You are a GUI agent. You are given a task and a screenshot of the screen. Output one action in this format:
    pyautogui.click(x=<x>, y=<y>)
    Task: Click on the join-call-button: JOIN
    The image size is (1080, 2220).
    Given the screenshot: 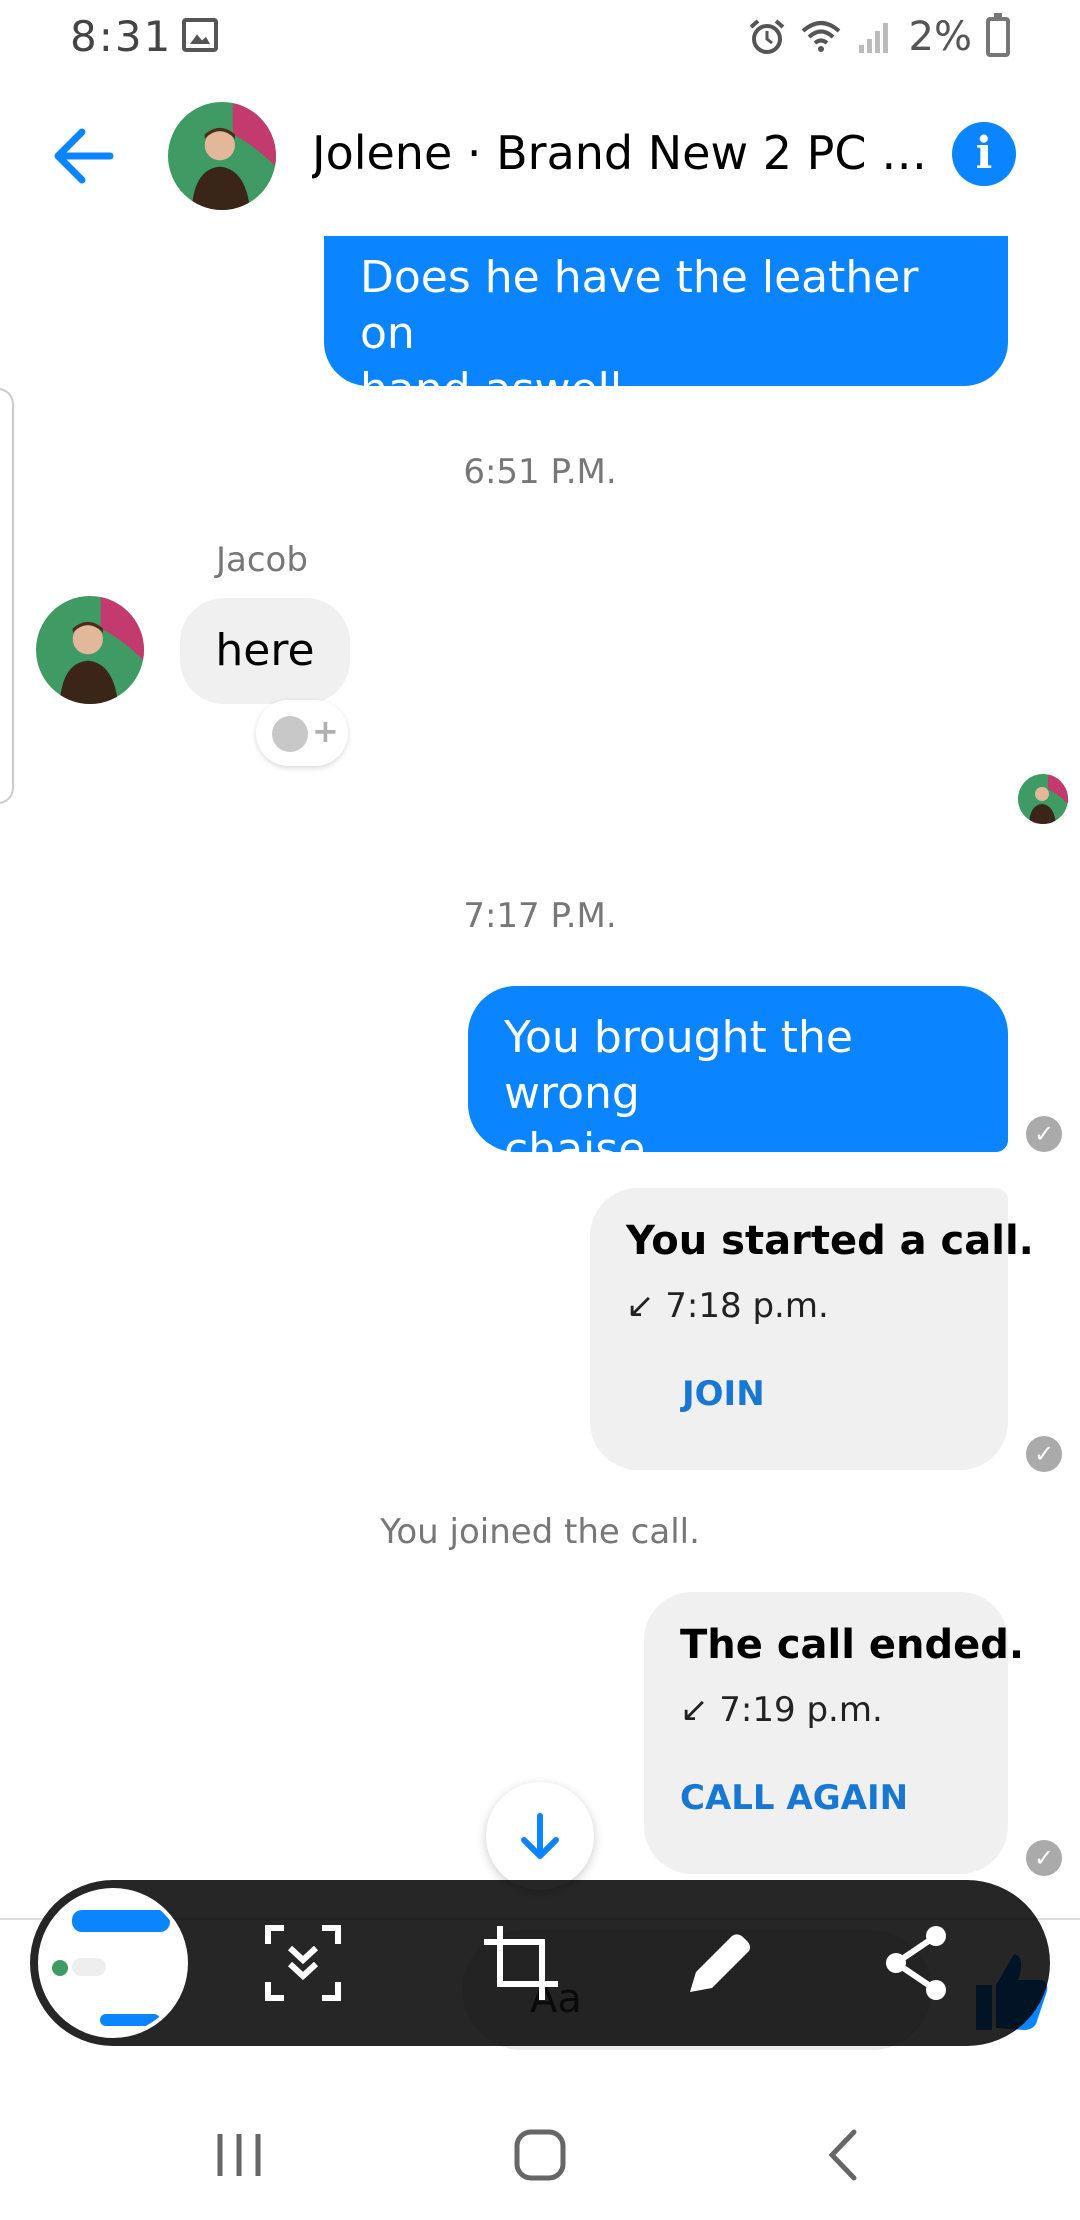 What is the action you would take?
    pyautogui.click(x=723, y=1394)
    